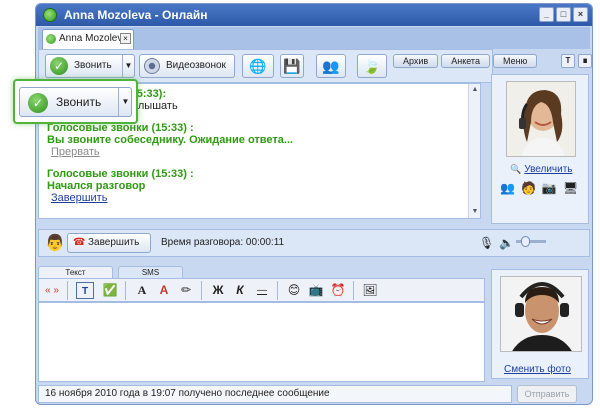 The height and width of the screenshot is (409, 600). Describe the element at coordinates (338, 290) in the screenshot. I see `alarm-icon: ⏰` at that location.